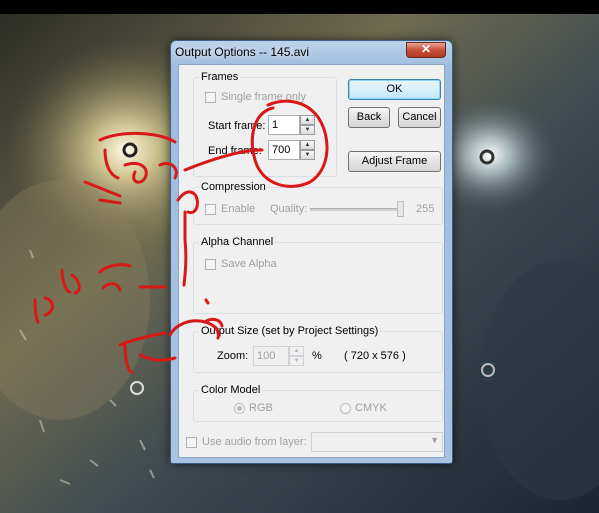  What do you see at coordinates (317, 356) in the screenshot?
I see `zoom-percent: %` at bounding box center [317, 356].